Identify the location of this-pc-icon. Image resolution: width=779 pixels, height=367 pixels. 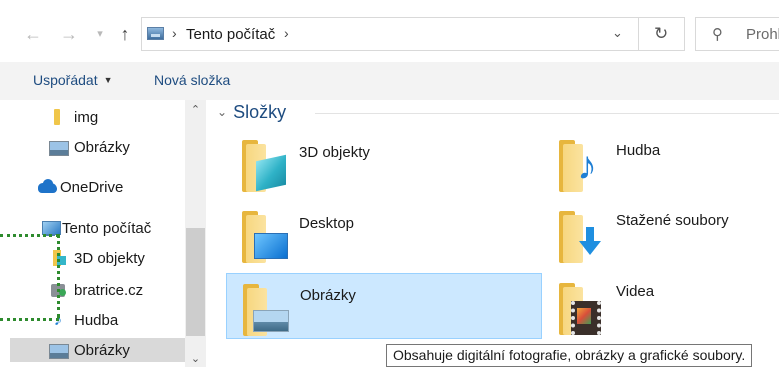
(155, 33).